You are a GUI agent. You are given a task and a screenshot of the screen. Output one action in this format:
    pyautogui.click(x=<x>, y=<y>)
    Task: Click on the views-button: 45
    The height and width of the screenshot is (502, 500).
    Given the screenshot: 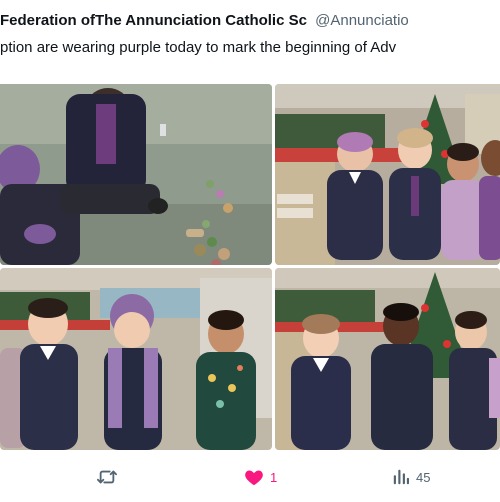 What is the action you would take?
    pyautogui.click(x=411, y=477)
    